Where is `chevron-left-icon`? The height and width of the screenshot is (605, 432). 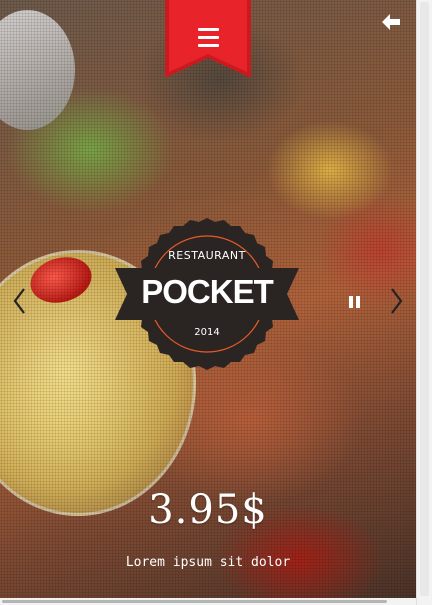
chevron-left-icon is located at coordinates (20, 301).